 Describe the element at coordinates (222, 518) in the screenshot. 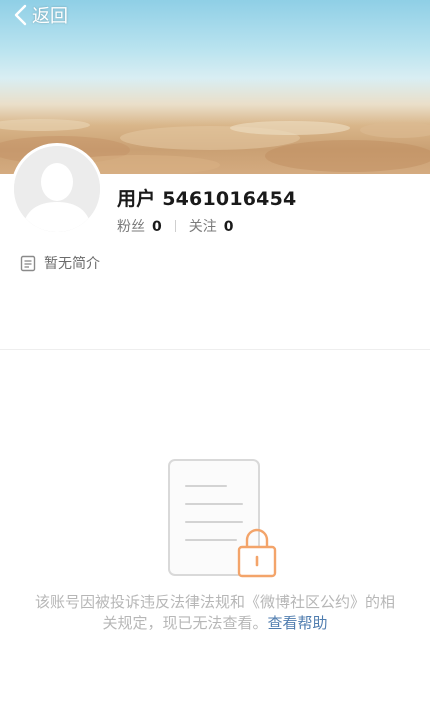

I see `locked-document-icon` at that location.